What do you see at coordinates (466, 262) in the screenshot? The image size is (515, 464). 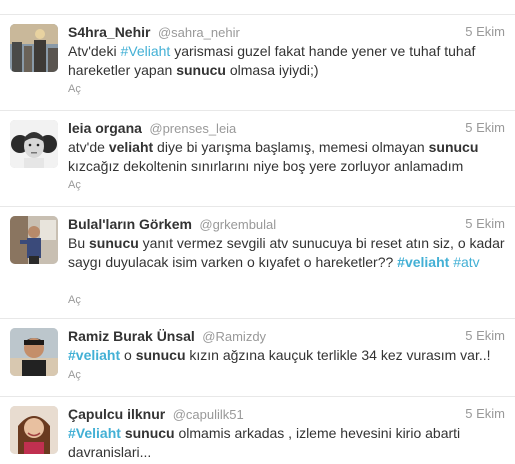 I see `hashtag-link: #atv` at bounding box center [466, 262].